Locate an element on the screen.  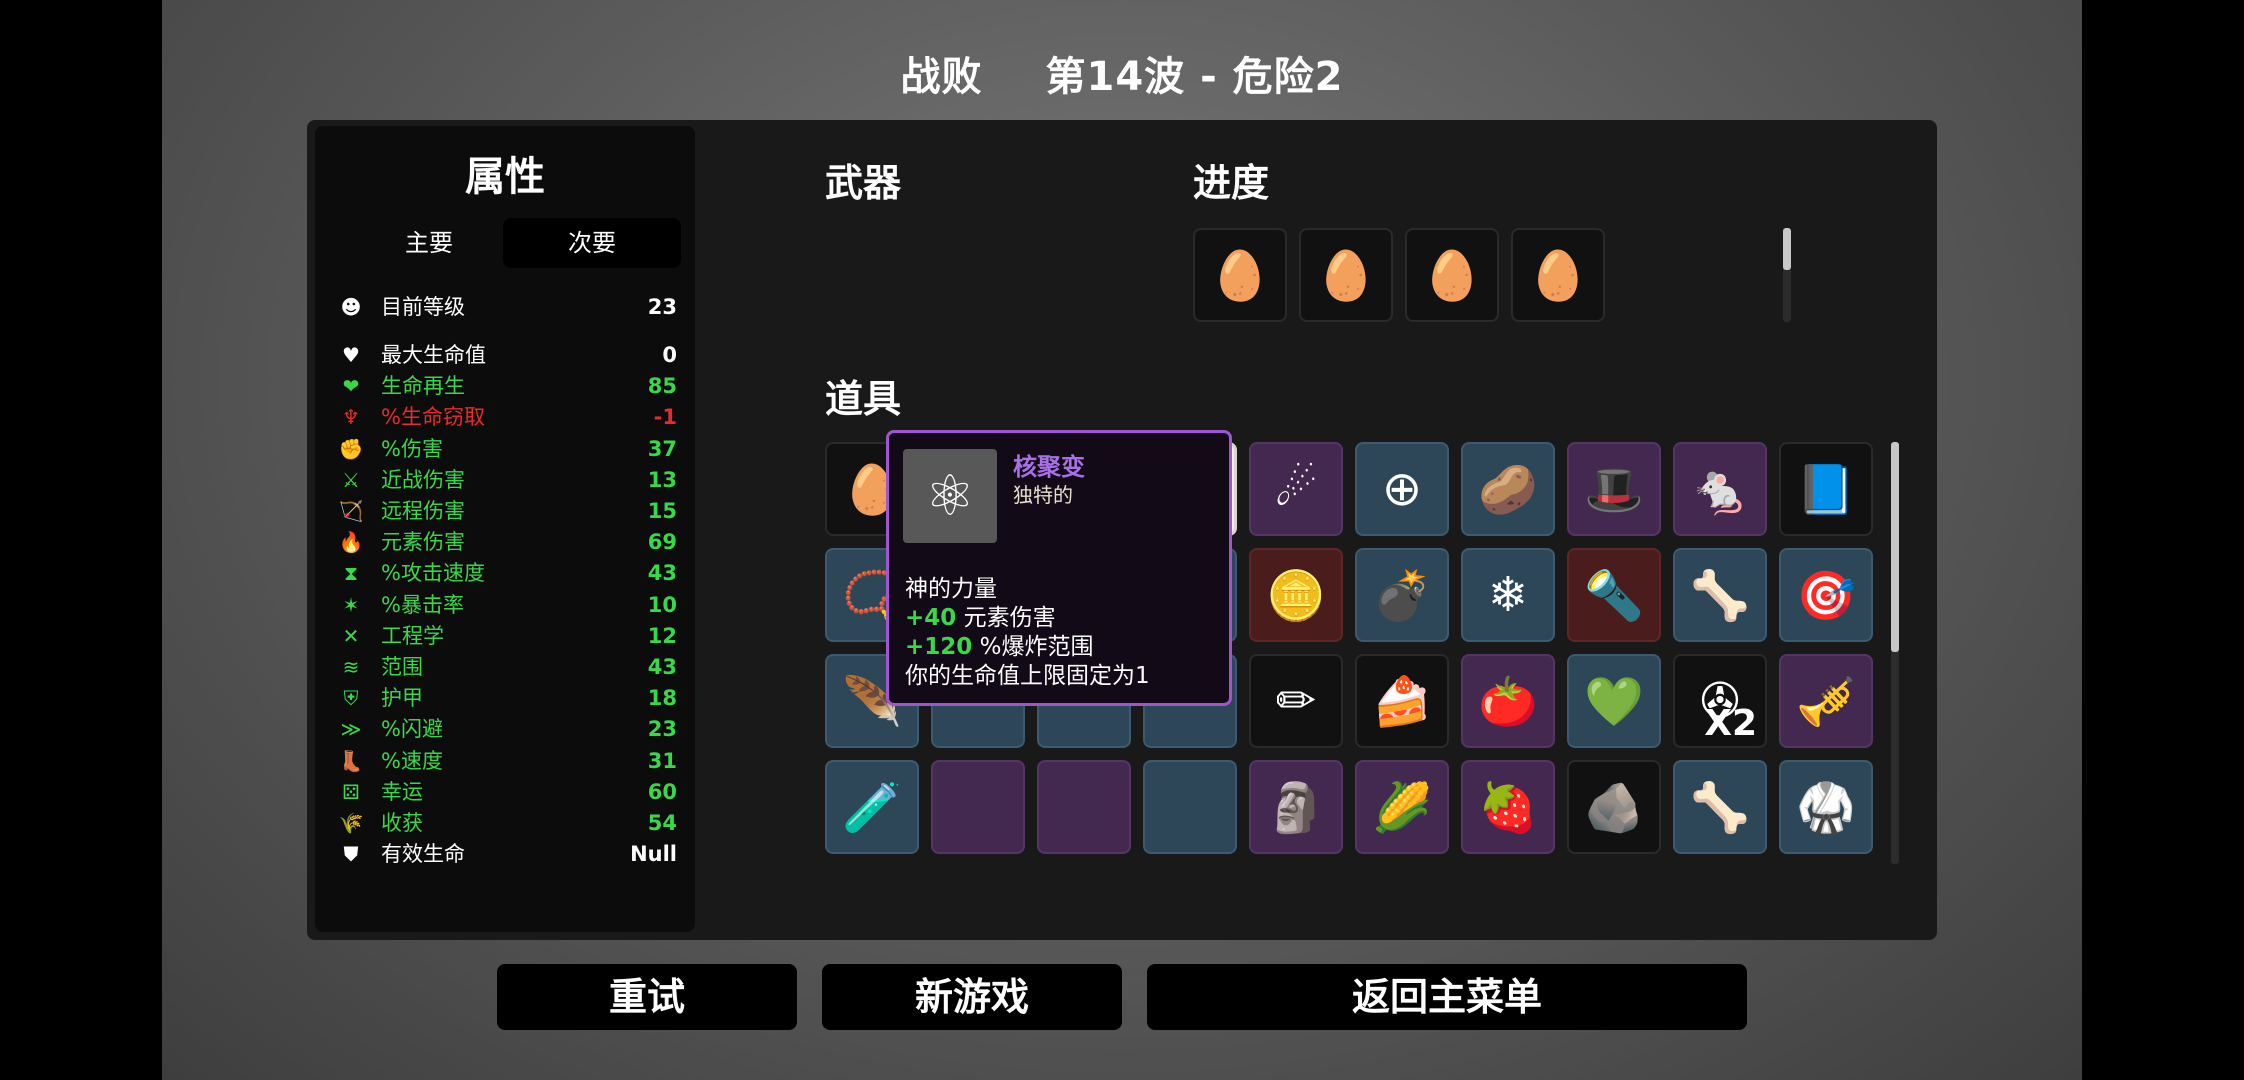
target-ring-icon: 🎯 is located at coordinates (1826, 595).